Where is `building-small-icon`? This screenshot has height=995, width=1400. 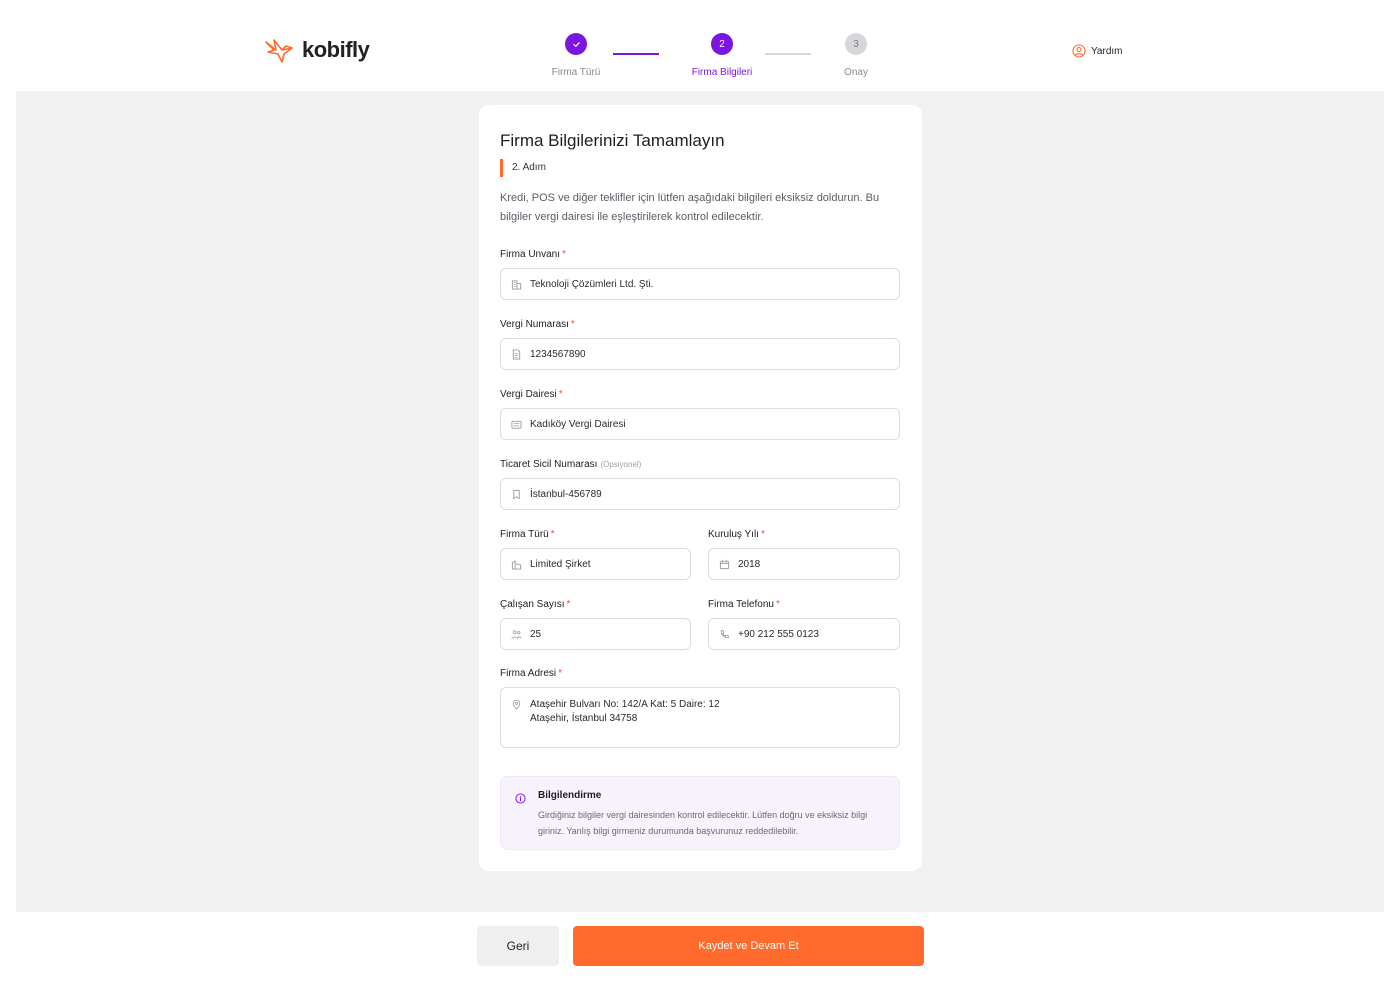 building-small-icon is located at coordinates (516, 564).